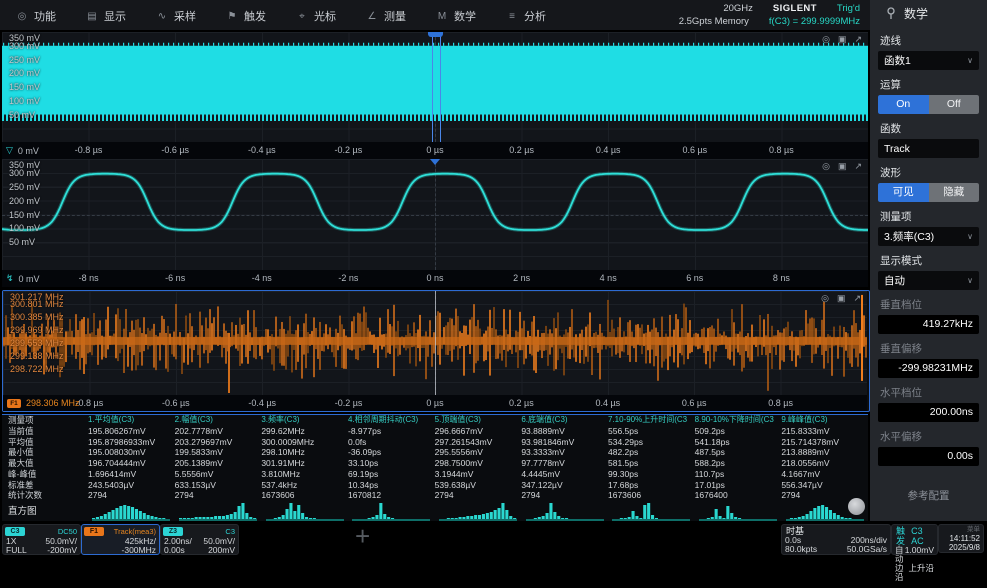 The width and height of the screenshot is (987, 588). What do you see at coordinates (21, 484) in the screenshot?
I see `row-label: 标准差` at bounding box center [21, 484].